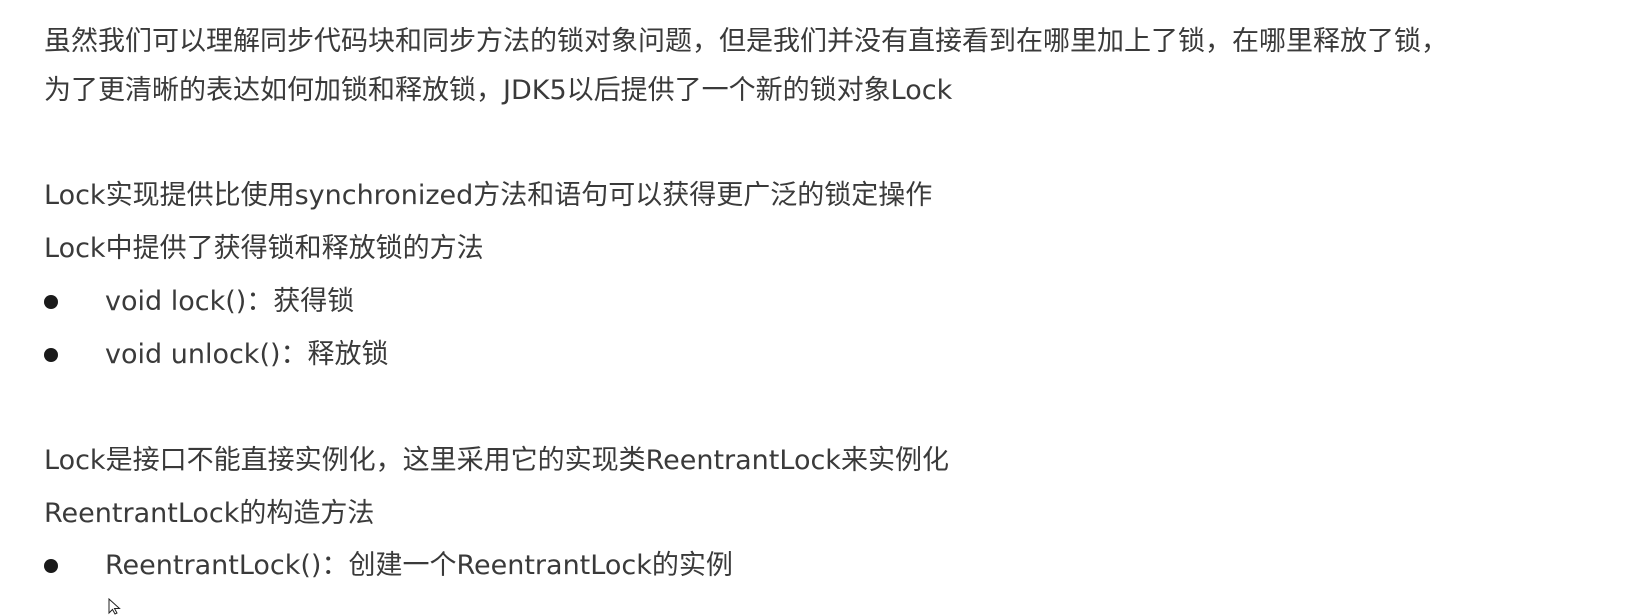 This screenshot has height=615, width=1632. What do you see at coordinates (264, 248) in the screenshot?
I see `lock-methods-heading: Lock中提供了获得锁和释放锁的方法` at bounding box center [264, 248].